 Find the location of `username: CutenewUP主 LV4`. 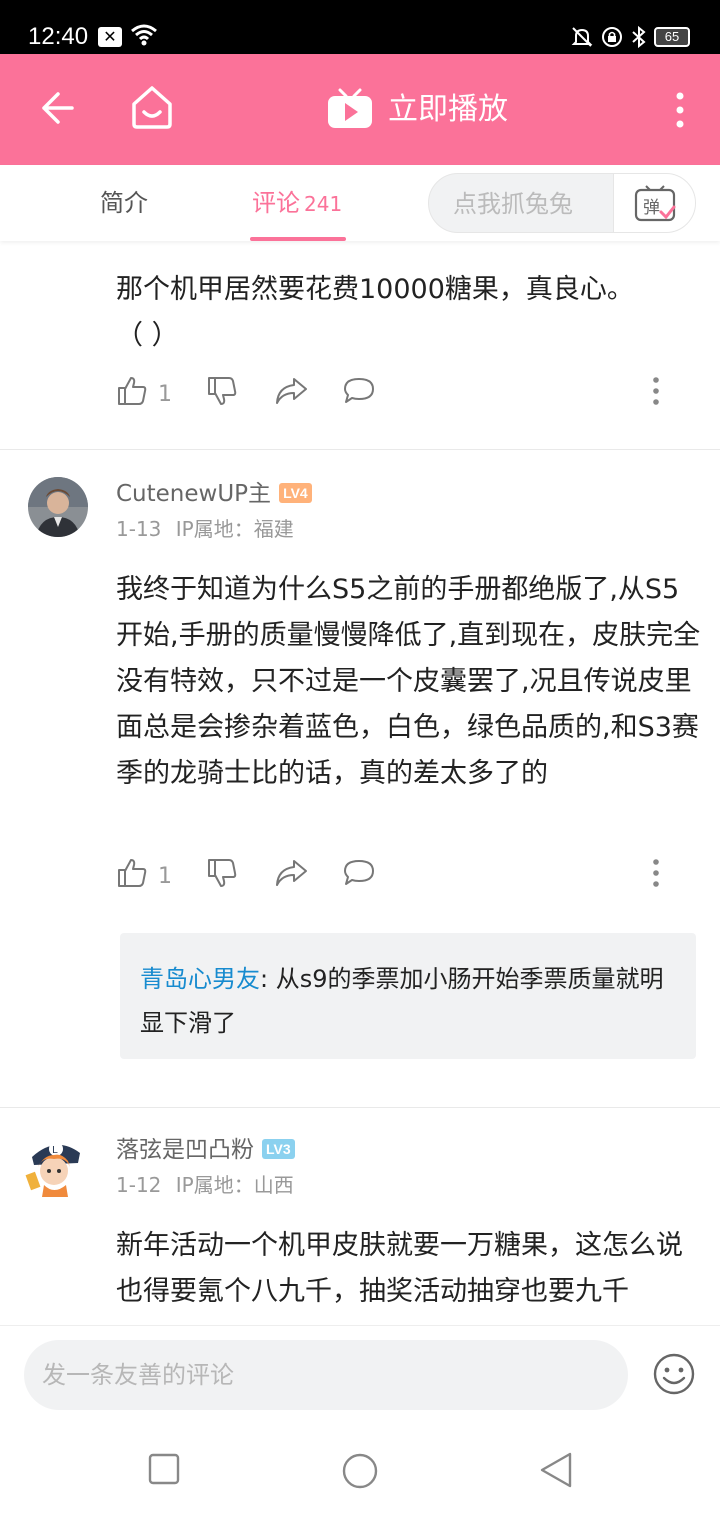

username: CutenewUP主 LV4 is located at coordinates (214, 494).